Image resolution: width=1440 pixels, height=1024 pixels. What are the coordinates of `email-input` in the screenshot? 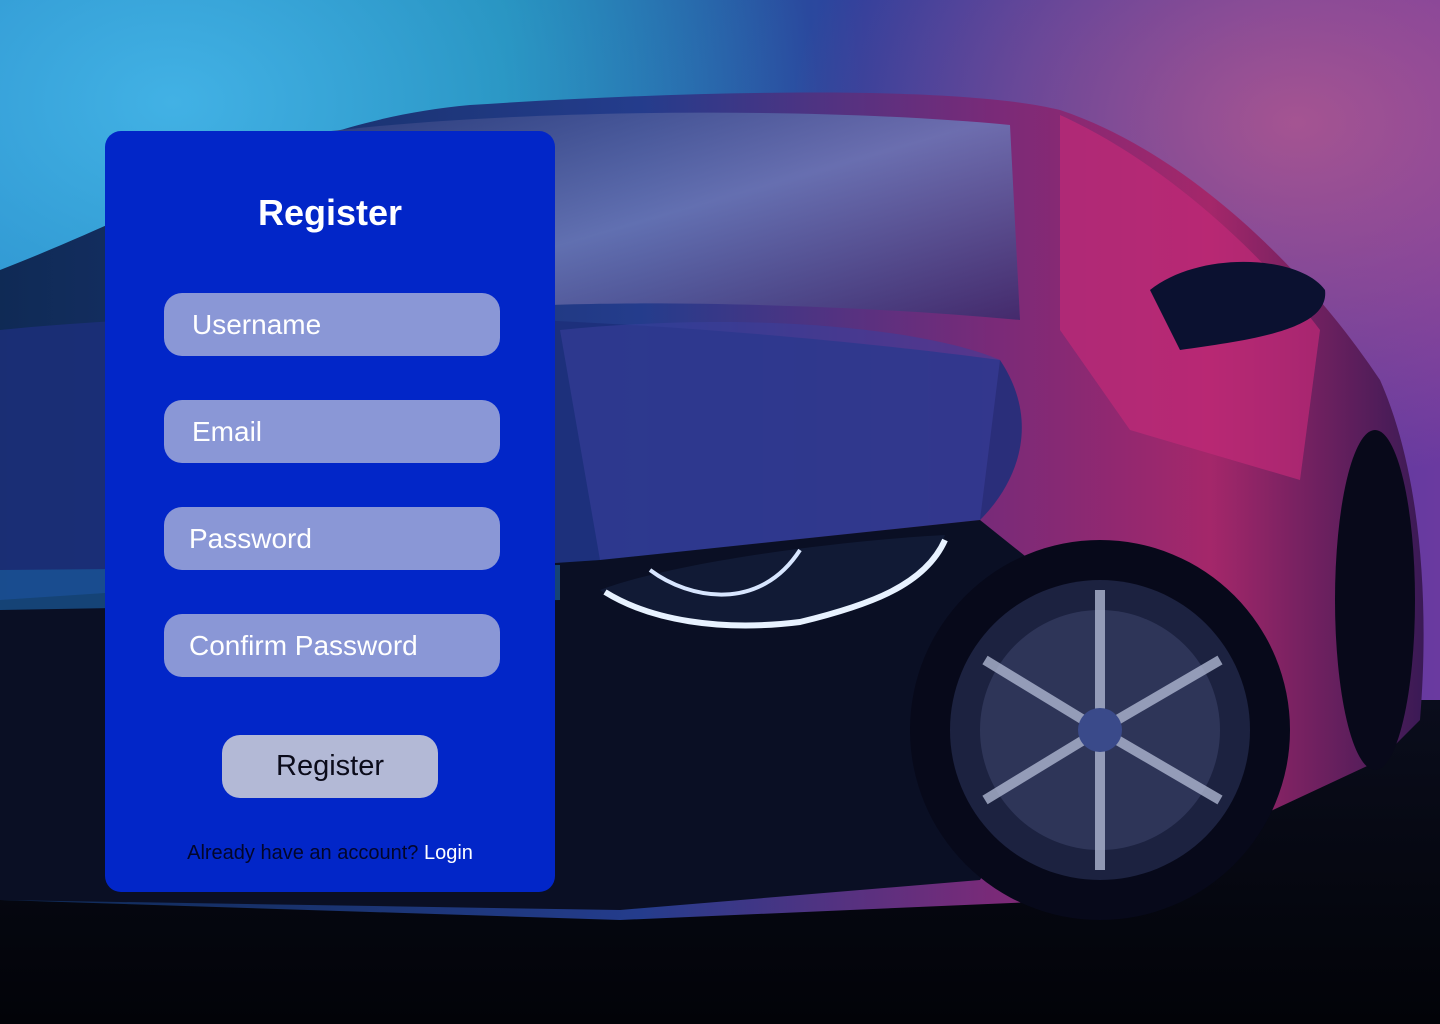 It's located at (332, 431).